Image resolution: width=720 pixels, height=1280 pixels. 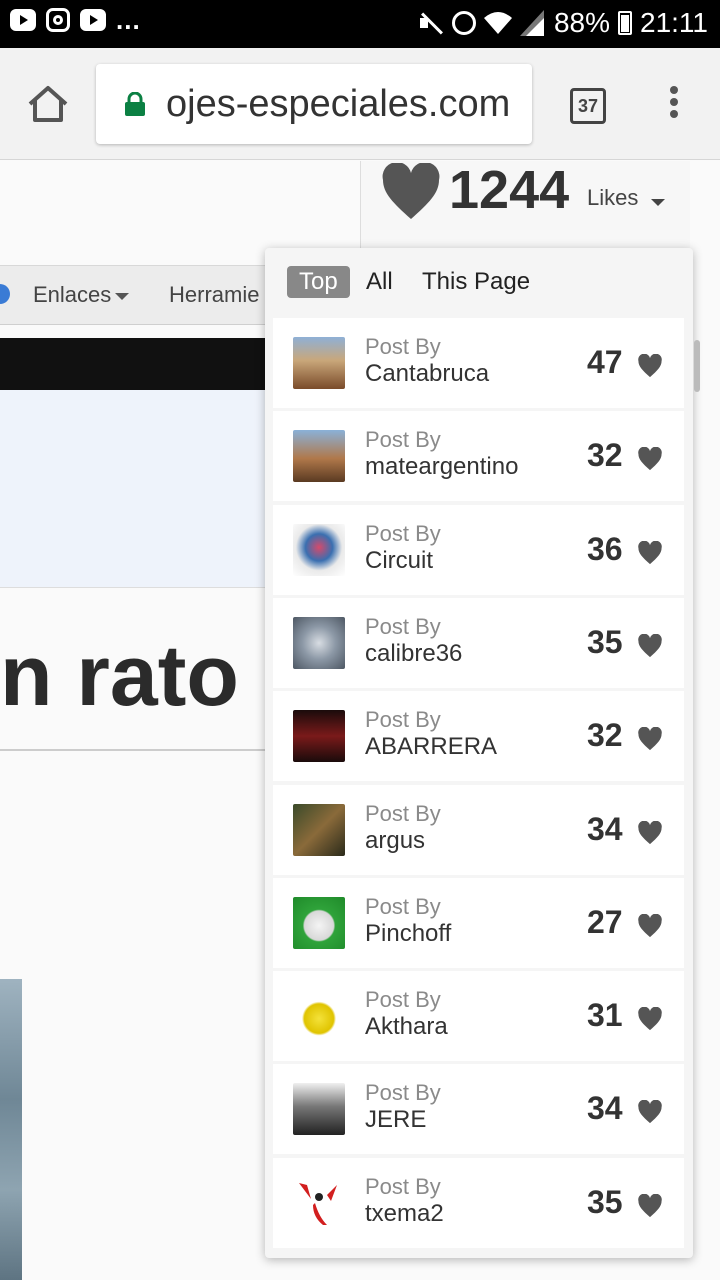 I want to click on address-bar: ojes-especiales.com, so click(x=314, y=104).